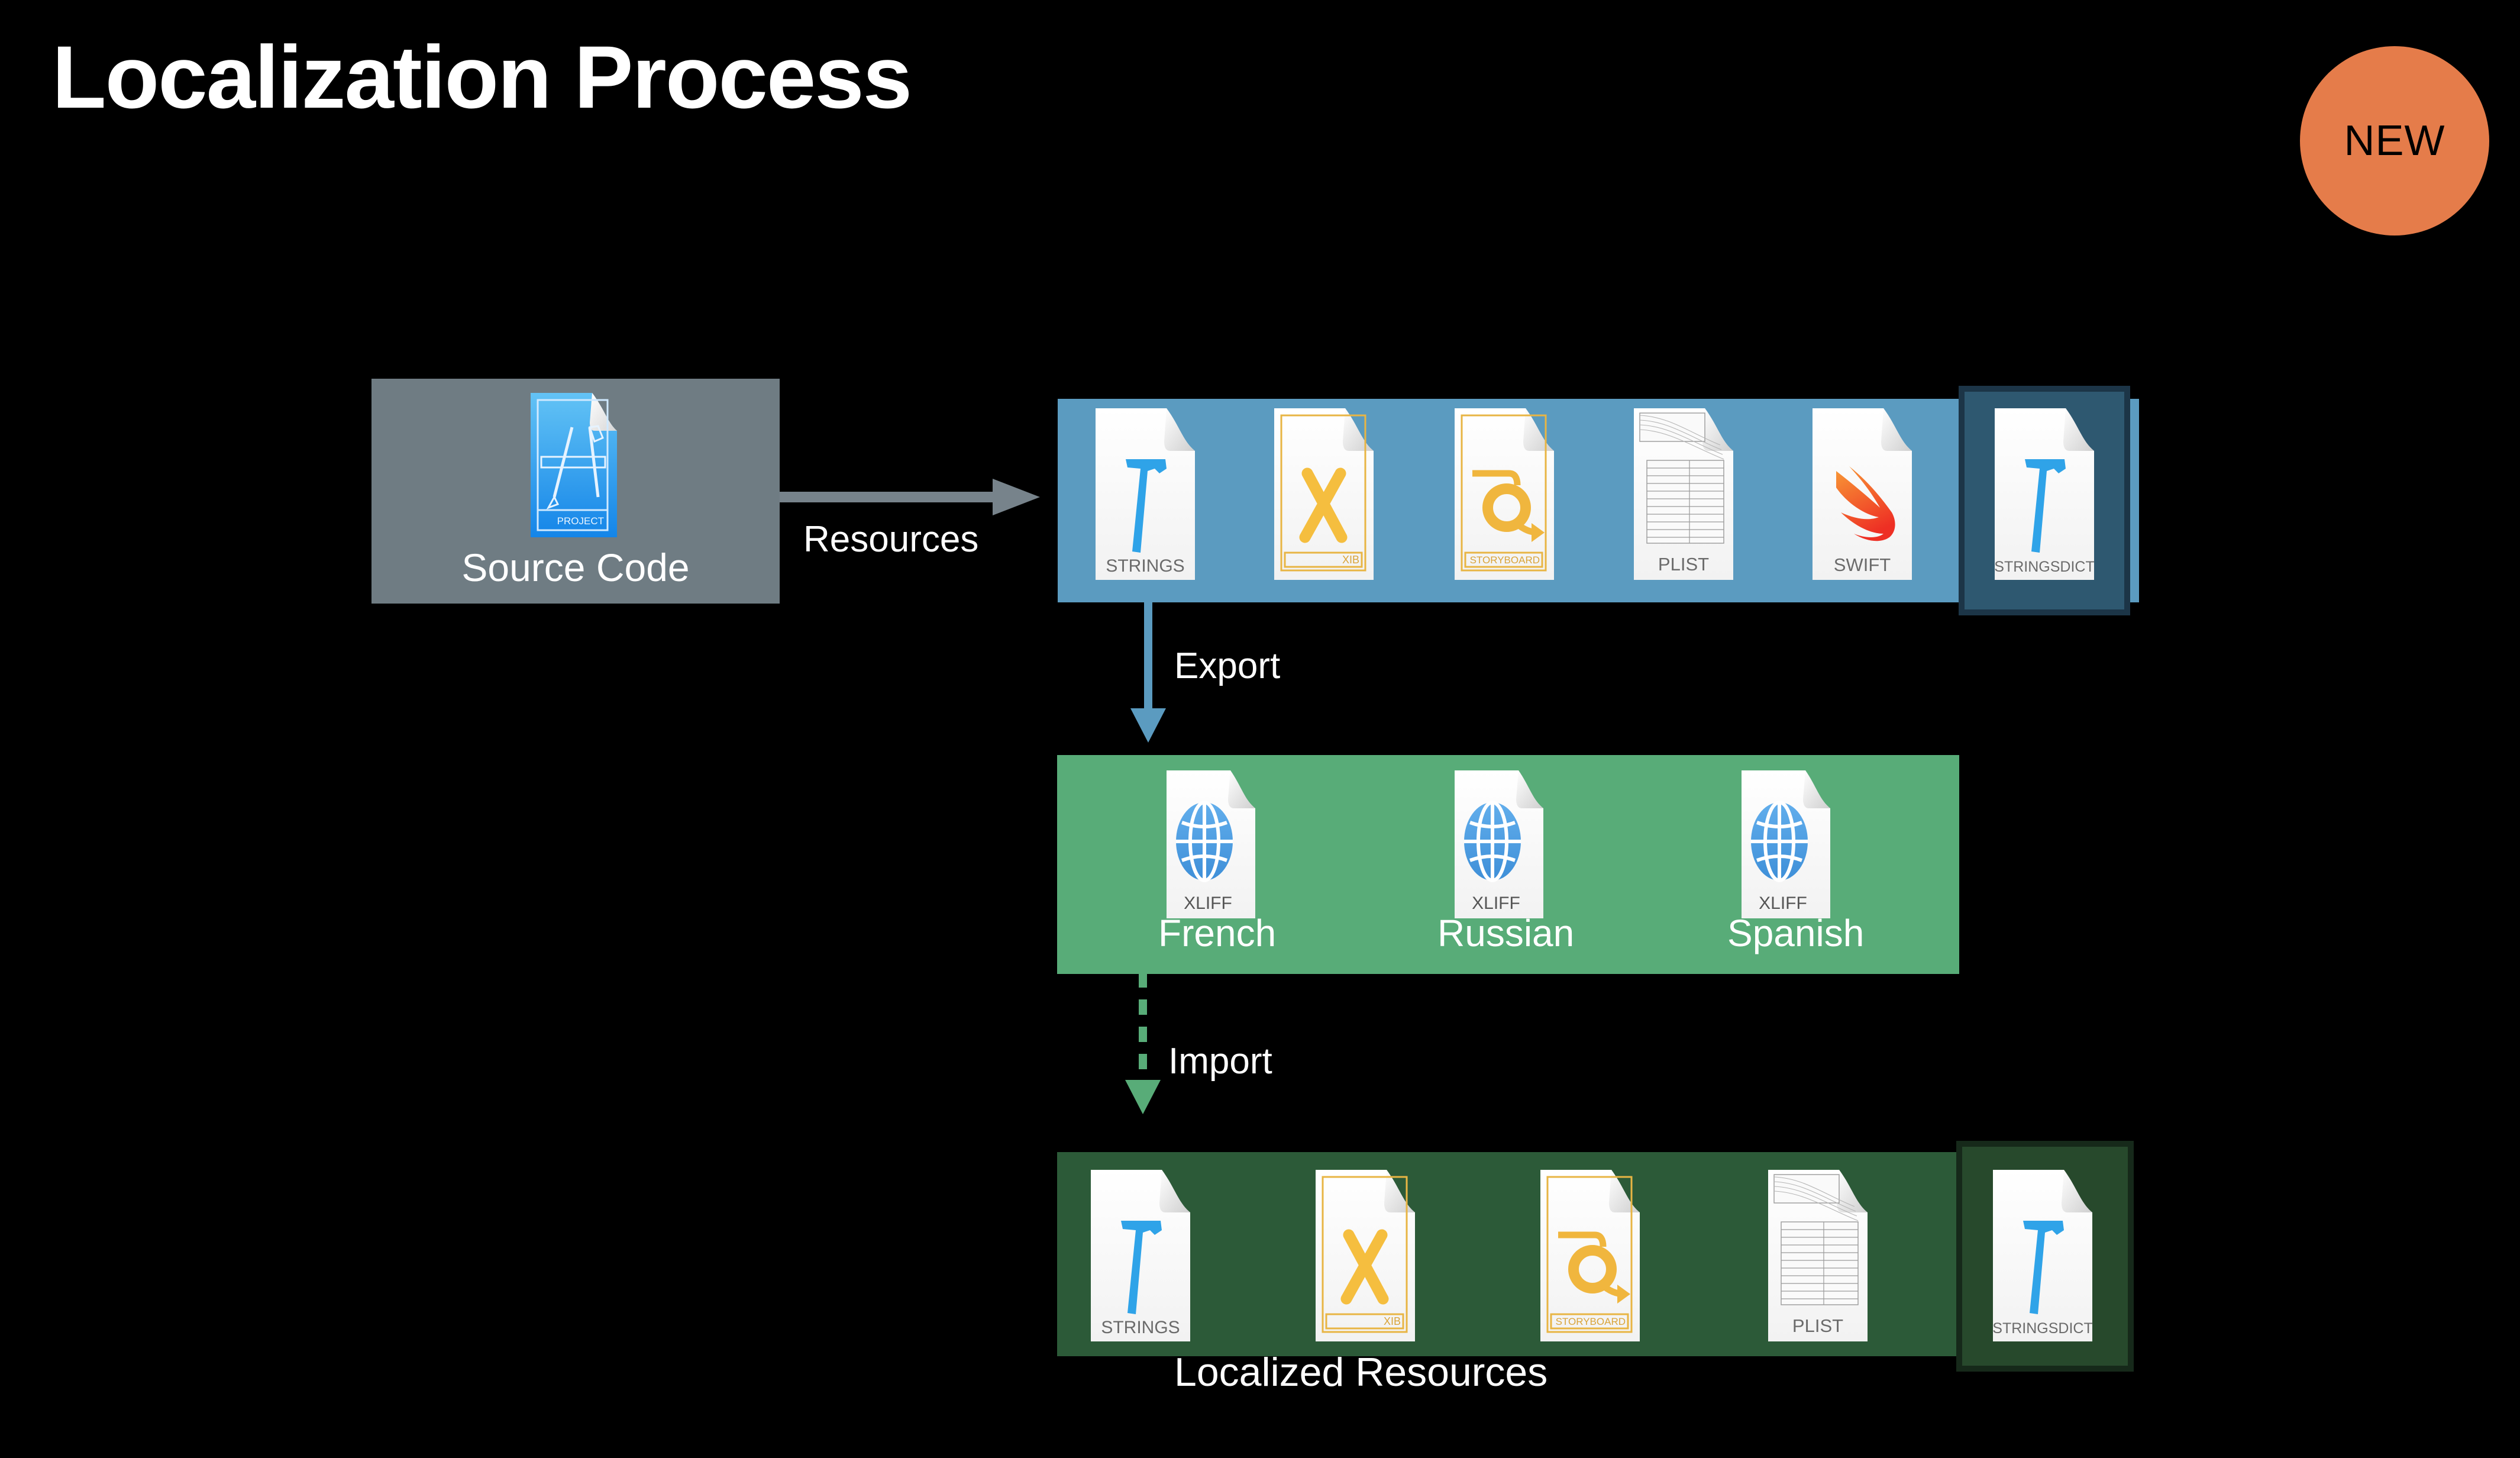  Describe the element at coordinates (1505, 560) in the screenshot. I see `resource-file-label: STORYBOARD` at that location.